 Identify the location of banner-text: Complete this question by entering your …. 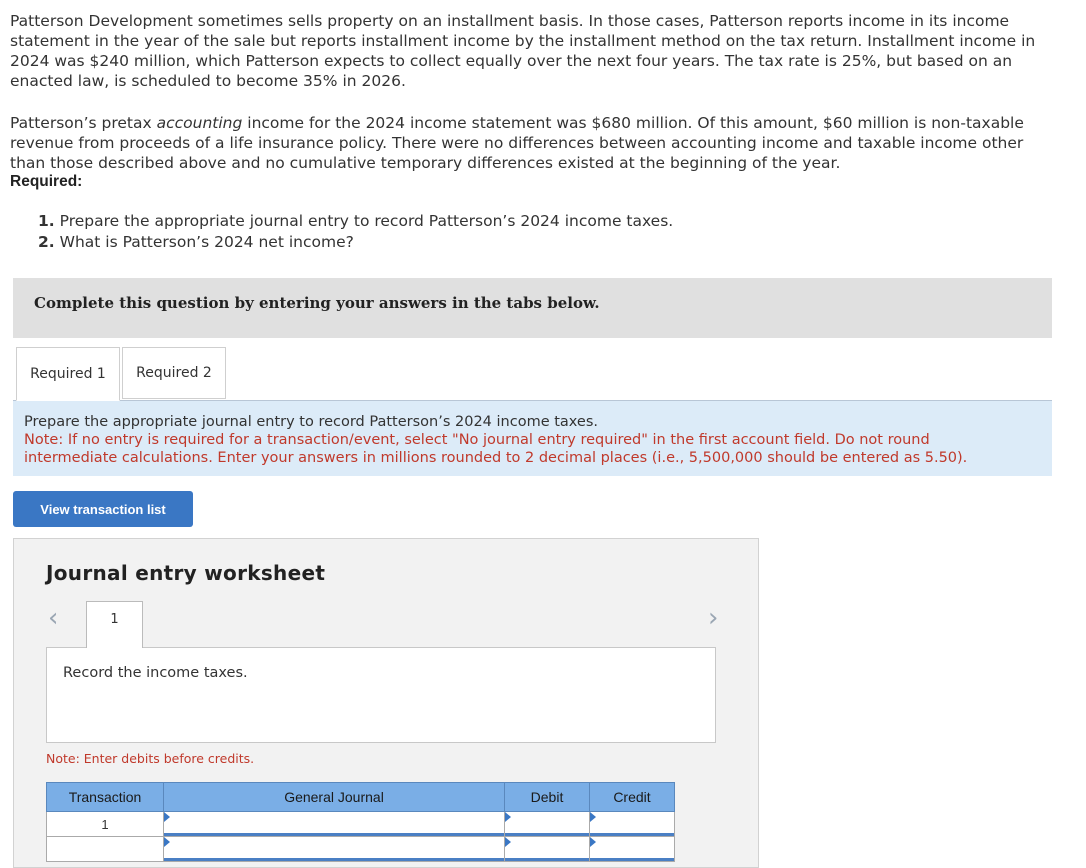
(317, 303).